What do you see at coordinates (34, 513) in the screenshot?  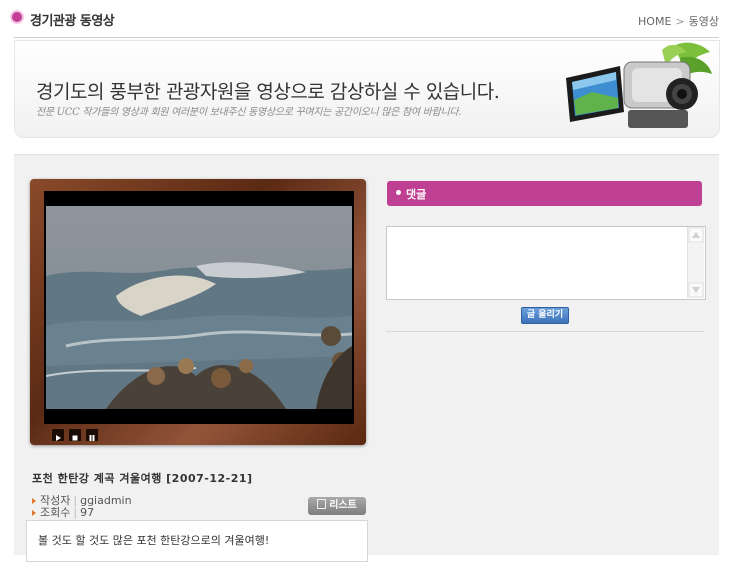 I see `bullet-icon` at bounding box center [34, 513].